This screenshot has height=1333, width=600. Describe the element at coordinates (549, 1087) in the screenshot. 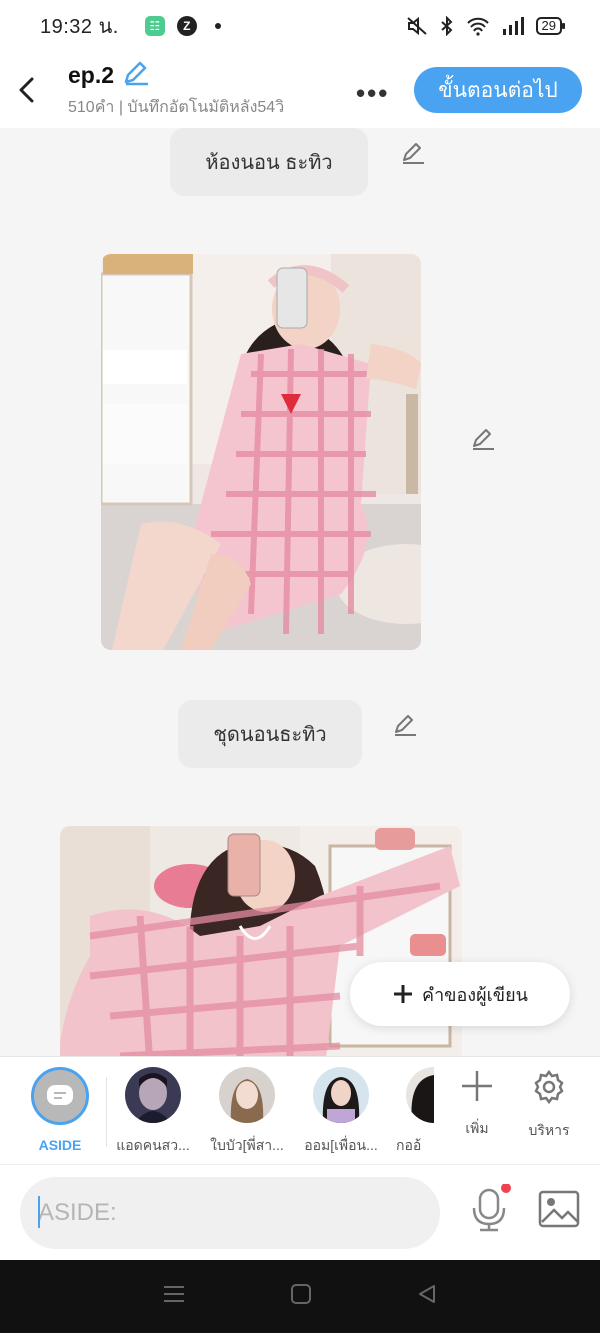

I see `gear-icon` at that location.